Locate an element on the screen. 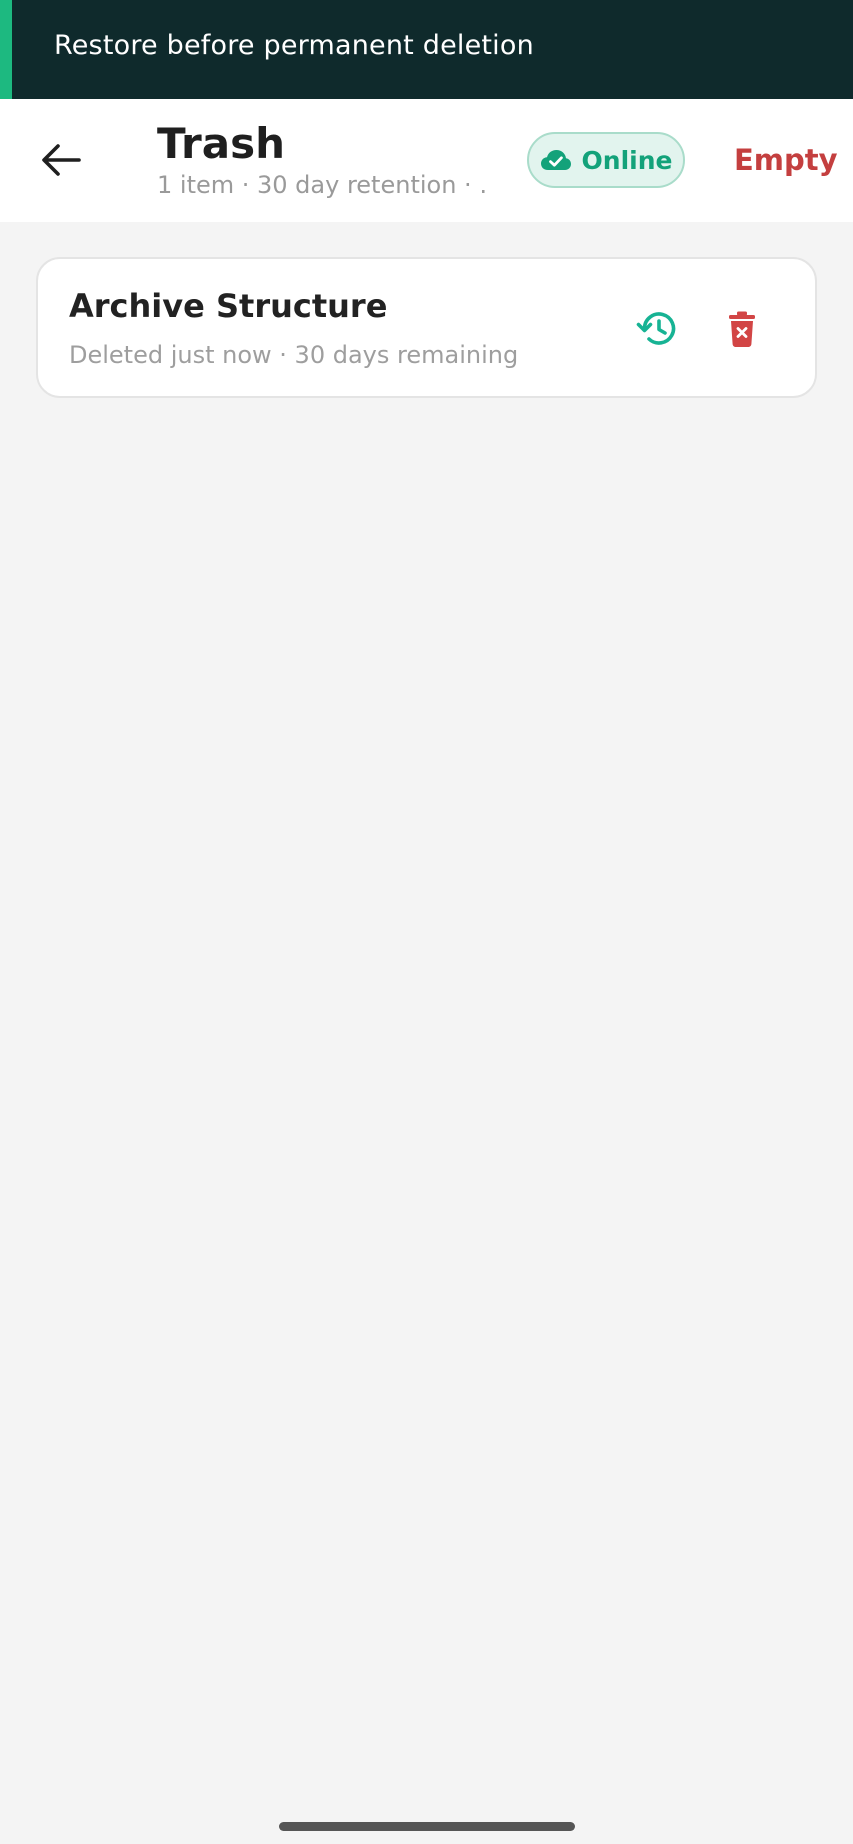 The height and width of the screenshot is (1844, 853). arrow-left-icon is located at coordinates (61, 160).